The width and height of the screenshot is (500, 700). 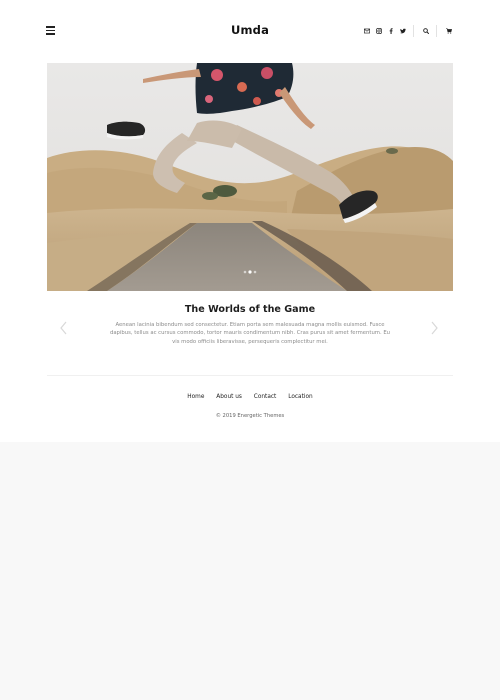 I want to click on footer-link-contact: Contact, so click(x=265, y=397).